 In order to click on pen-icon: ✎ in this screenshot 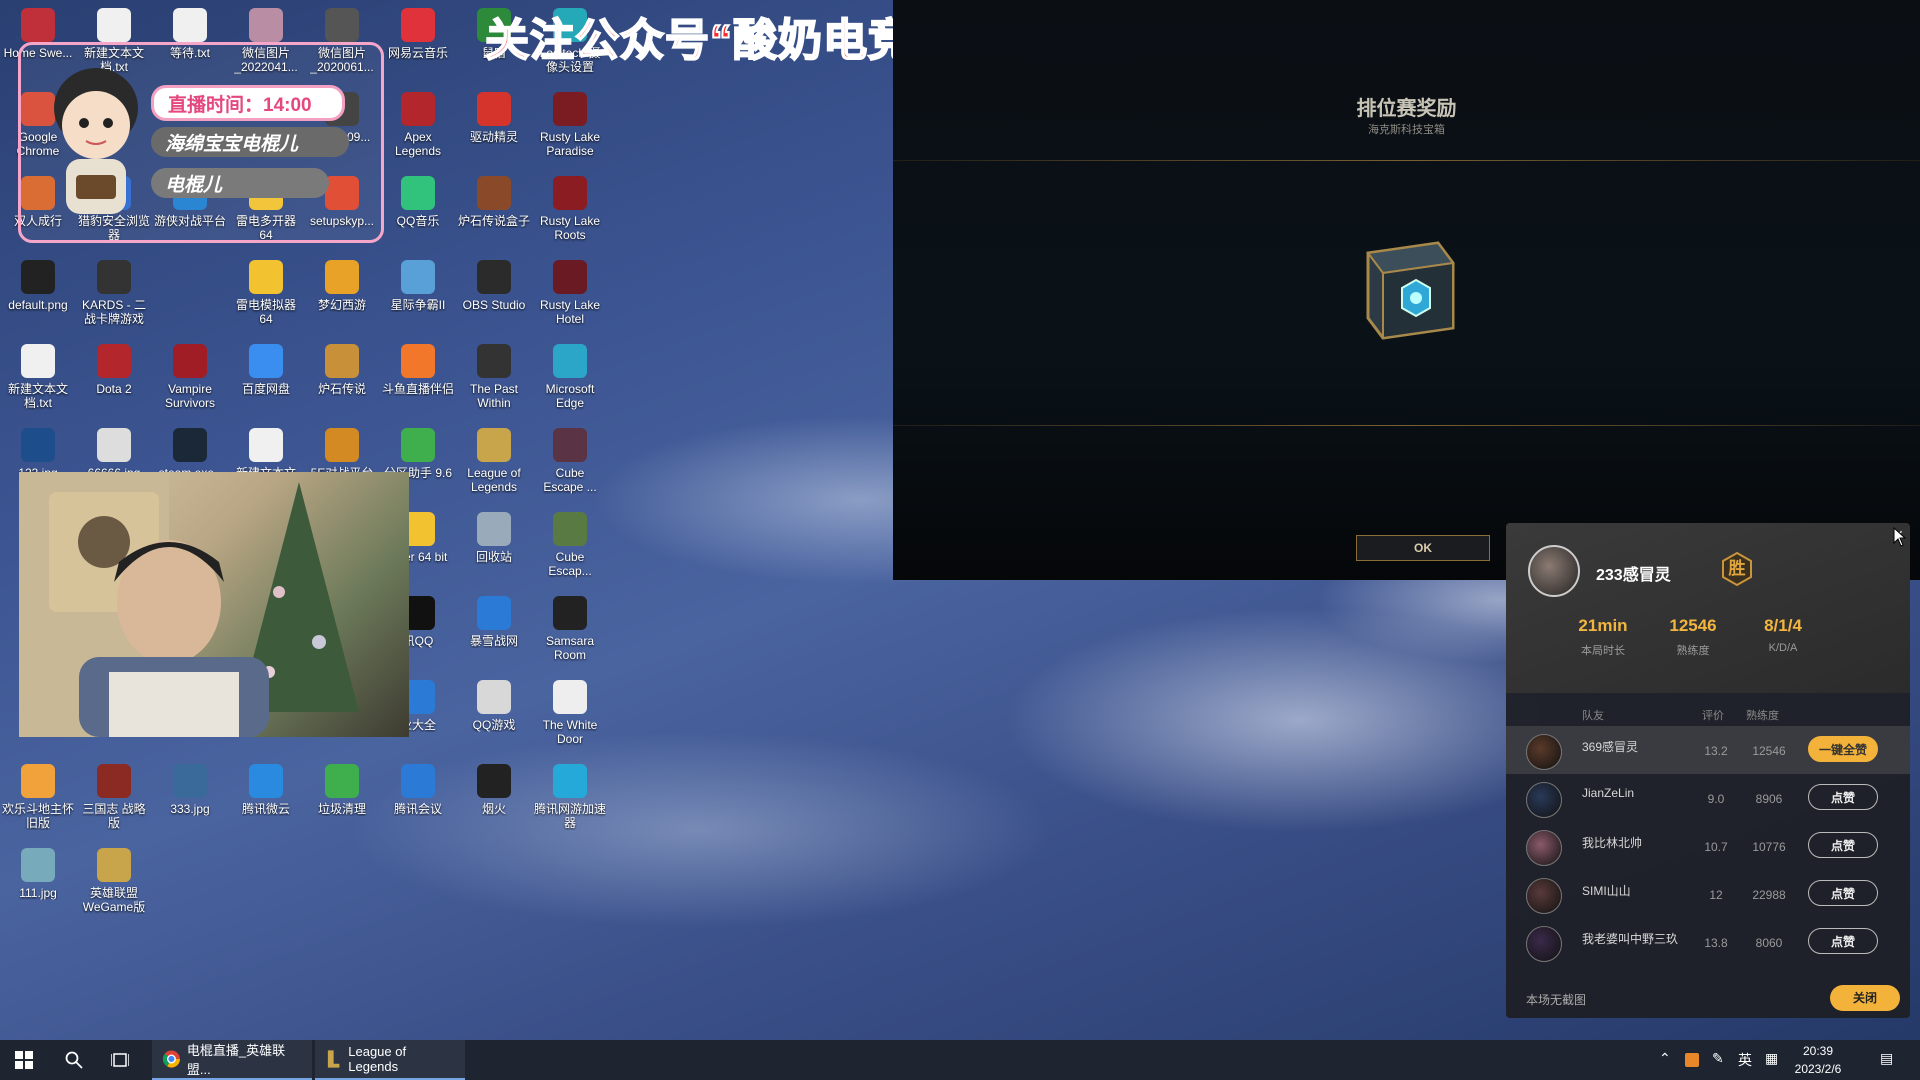, I will do `click(1718, 1058)`.